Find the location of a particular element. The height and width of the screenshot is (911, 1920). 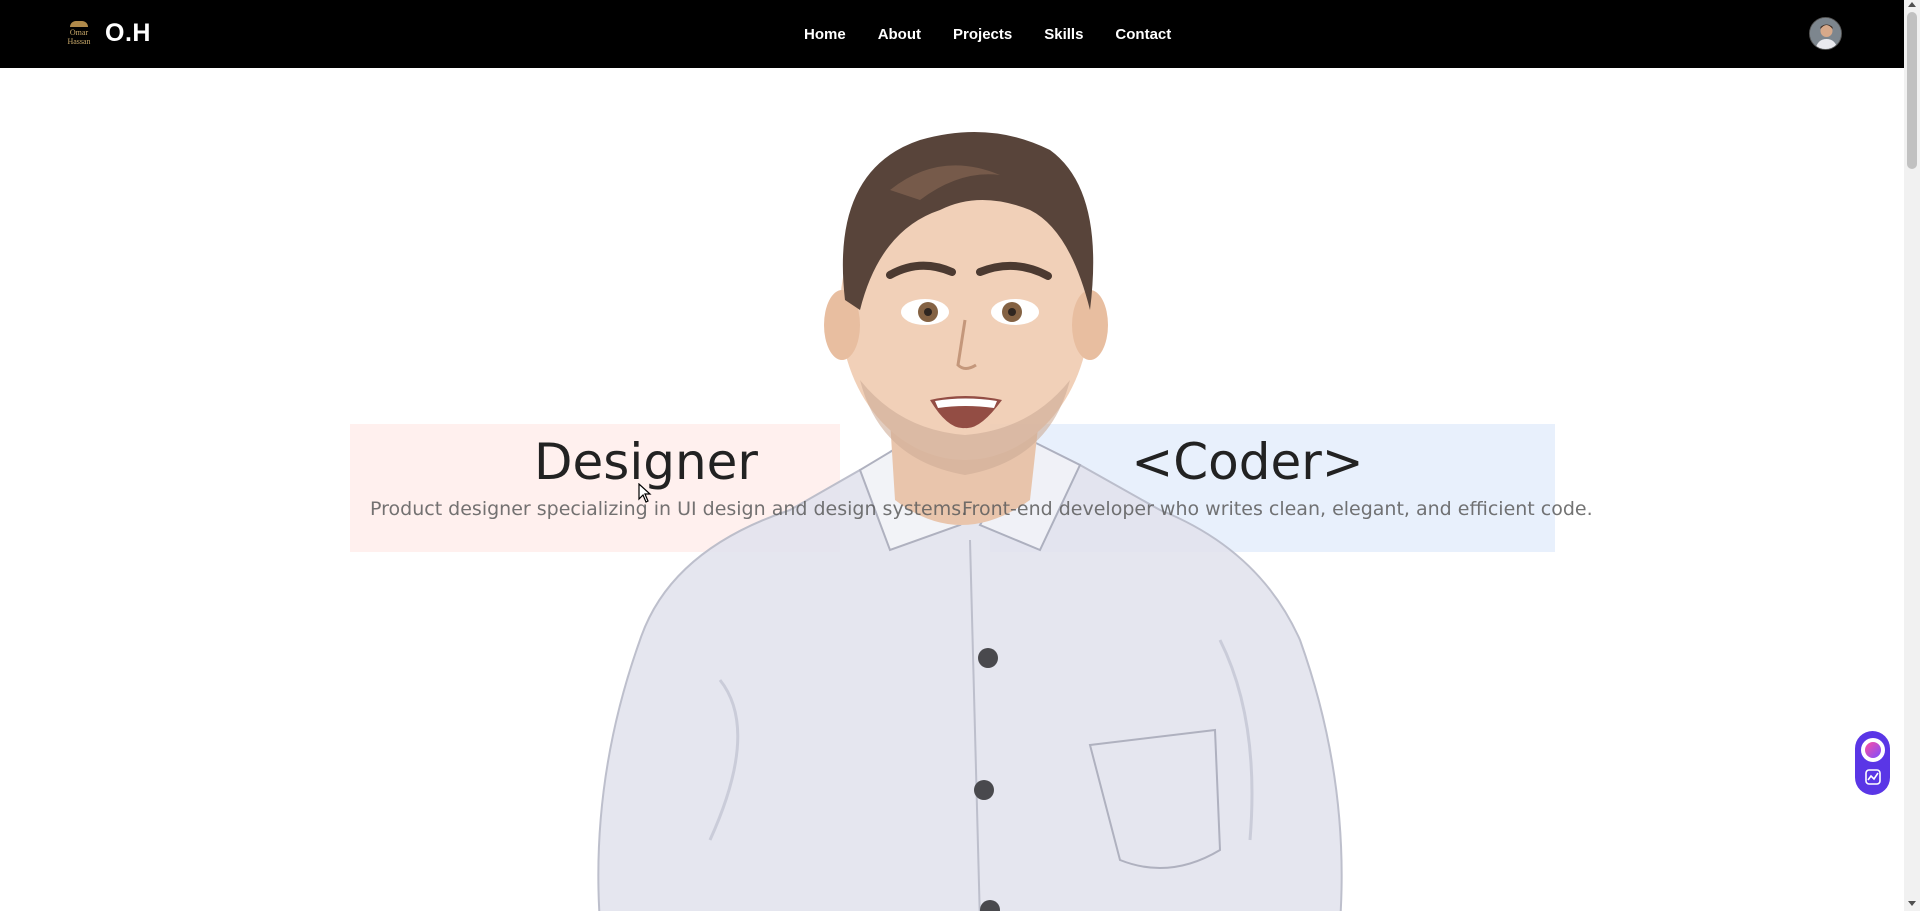

logo-crown-icon is located at coordinates (79, 23).